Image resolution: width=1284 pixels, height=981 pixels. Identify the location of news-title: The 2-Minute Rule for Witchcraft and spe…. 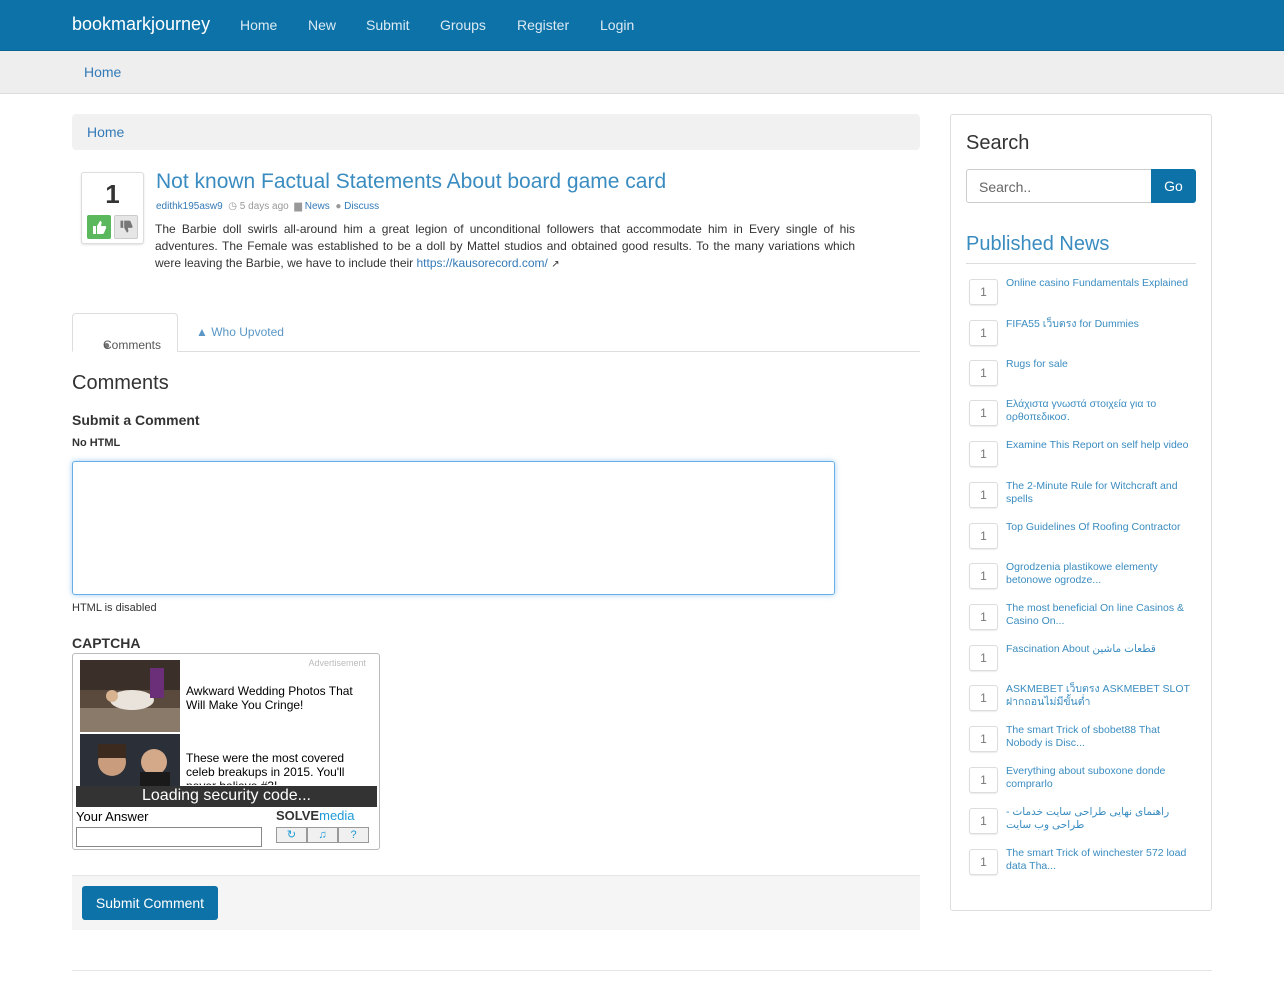
(1101, 493).